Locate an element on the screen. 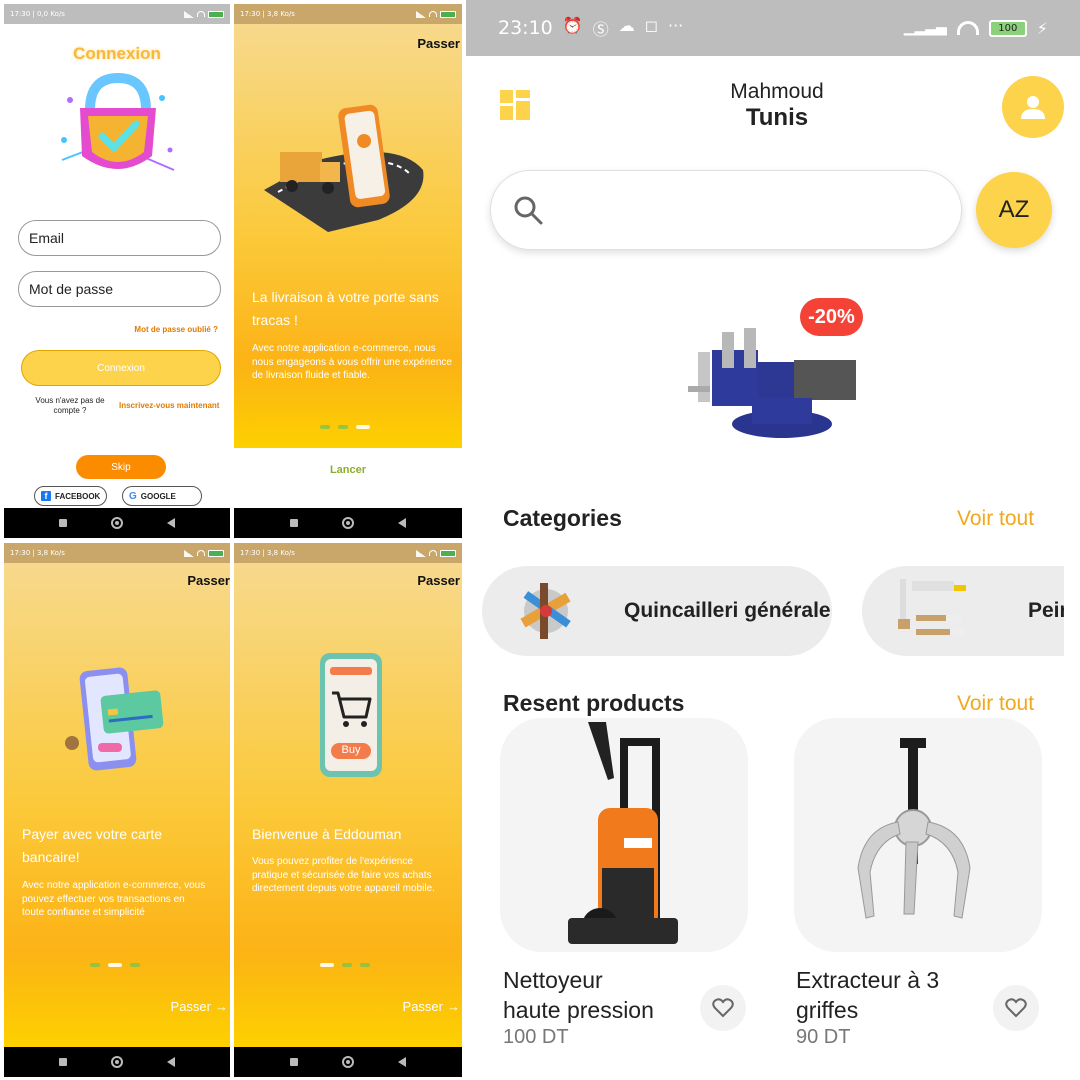 This screenshot has width=1080, height=1080. status-bar: 17:30 | 0,0 Ko/s is located at coordinates (117, 14).